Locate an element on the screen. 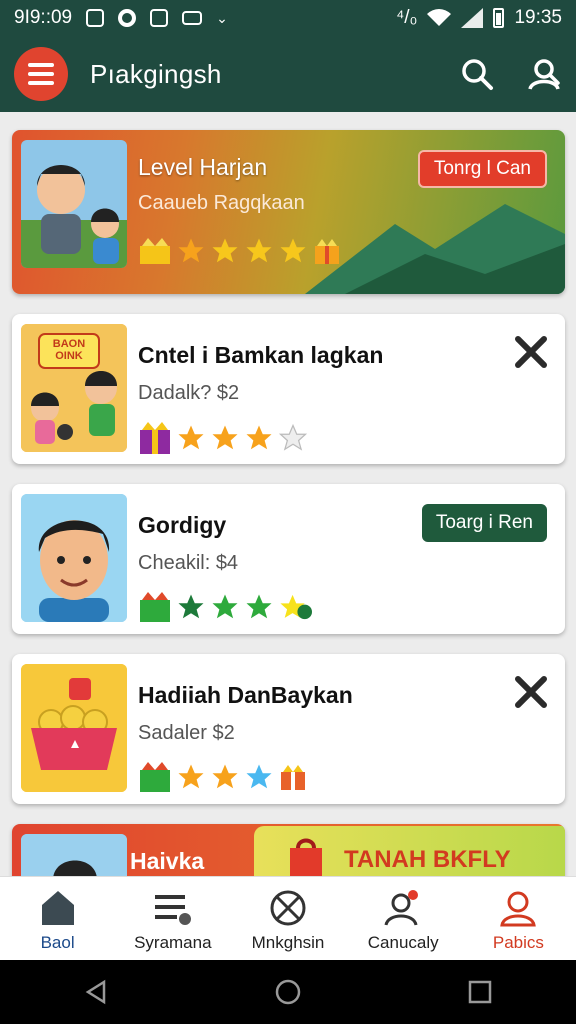 Image resolution: width=576 pixels, height=1024 pixels. nav-item-profile: Pabics is located at coordinates (518, 918).